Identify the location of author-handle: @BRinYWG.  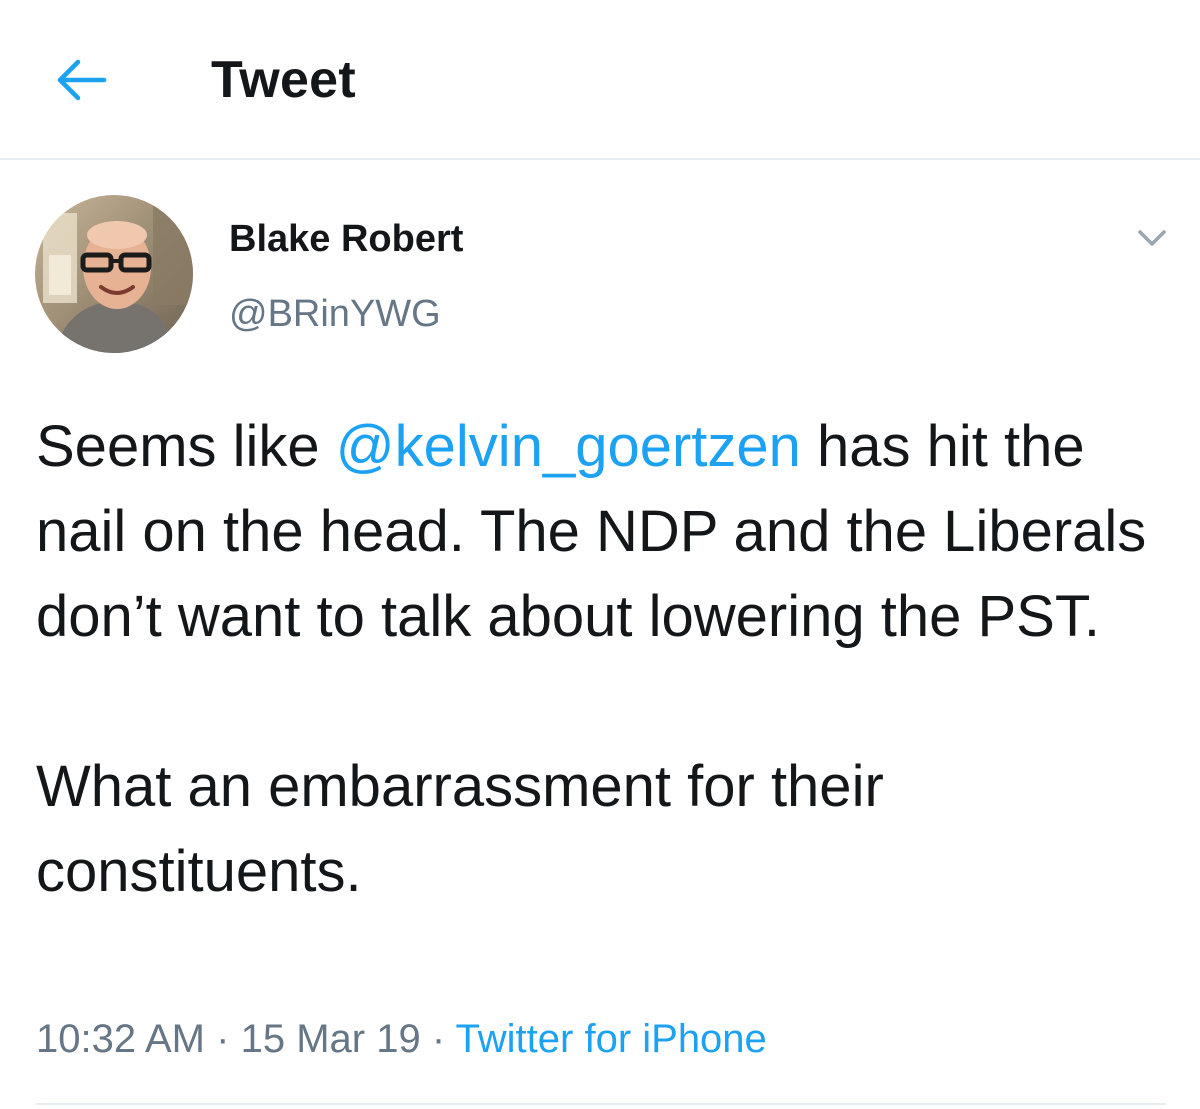
(335, 314).